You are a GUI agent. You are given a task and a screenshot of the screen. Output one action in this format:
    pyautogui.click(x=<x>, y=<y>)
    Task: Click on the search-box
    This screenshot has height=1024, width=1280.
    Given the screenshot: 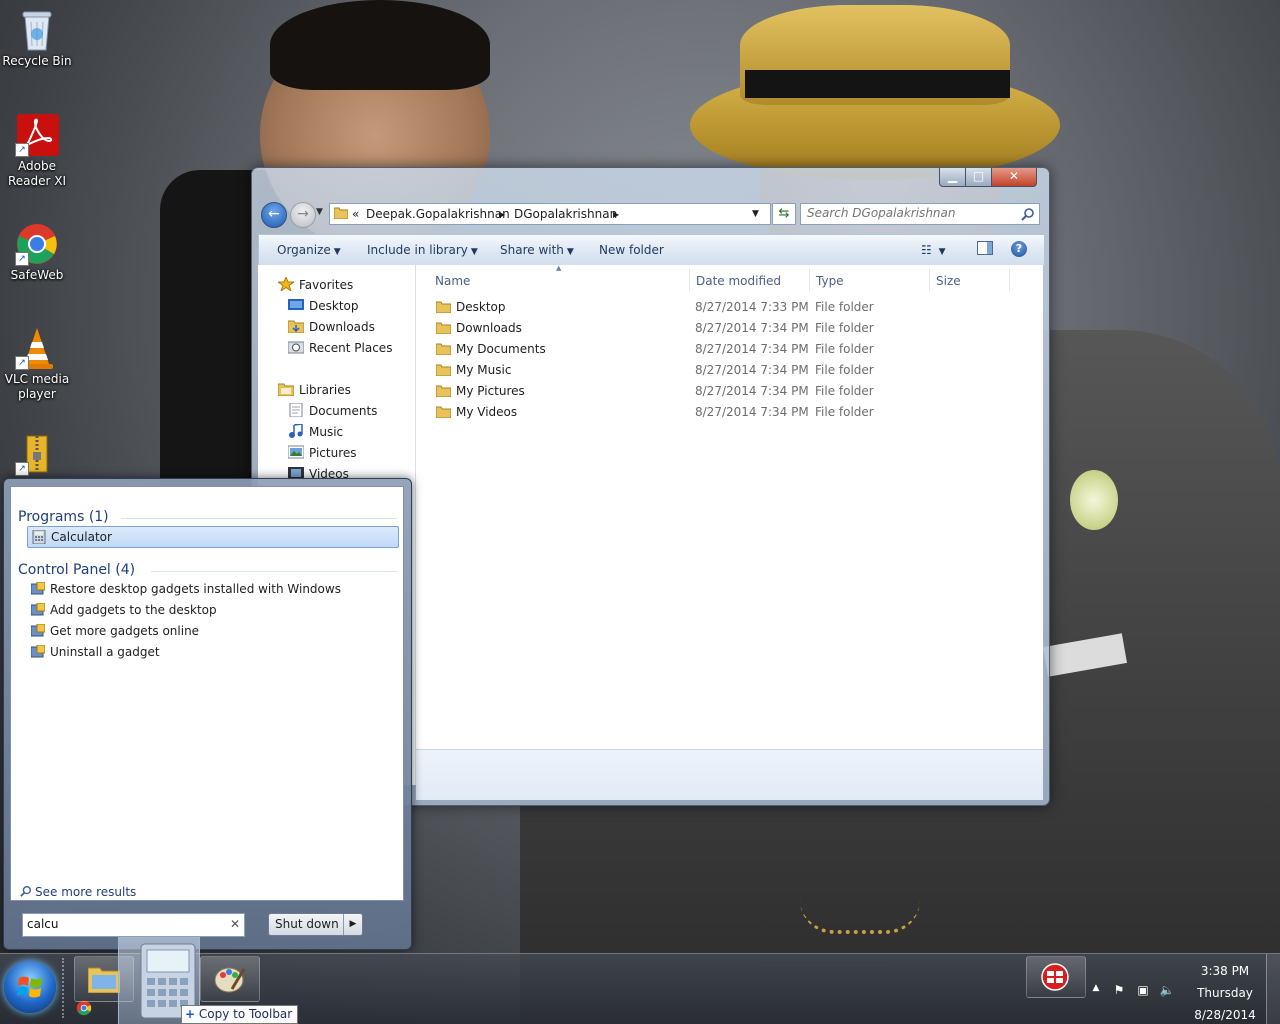 What is the action you would take?
    pyautogui.click(x=920, y=214)
    